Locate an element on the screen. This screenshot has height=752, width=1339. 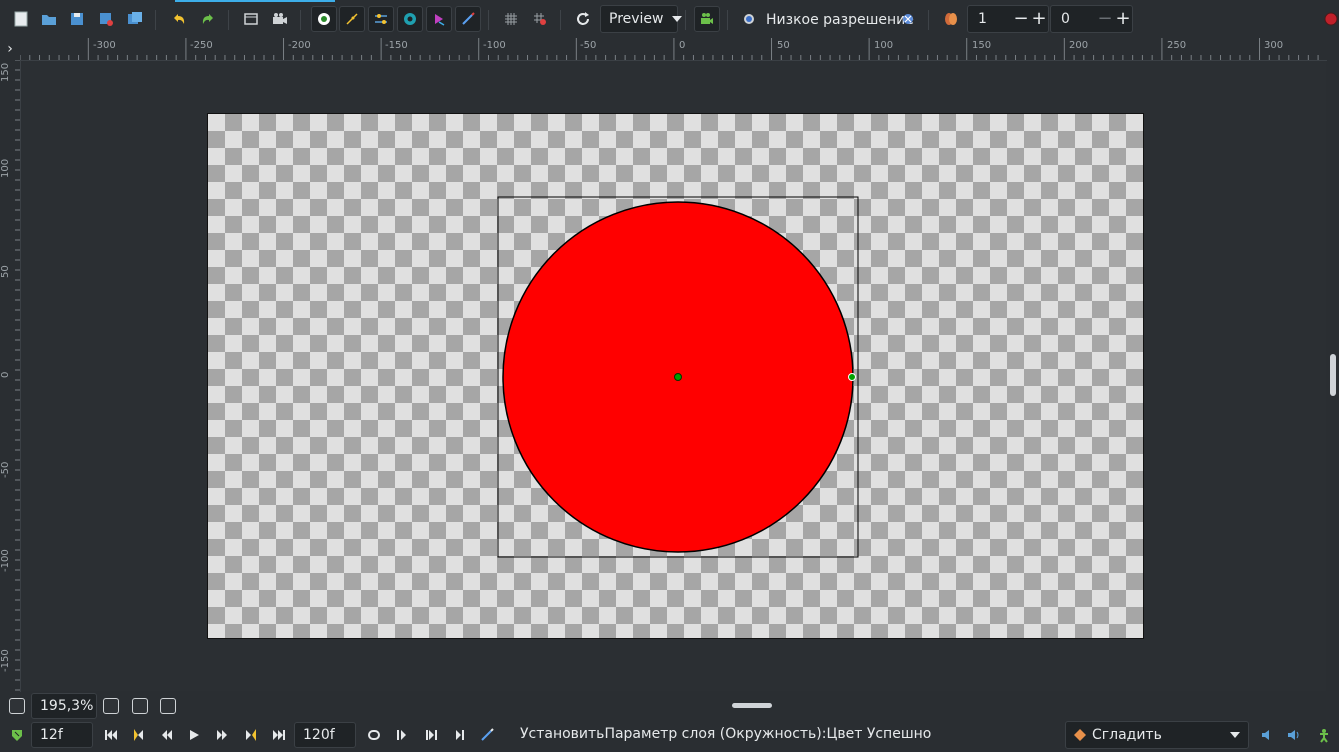
next-frame-icon is located at coordinates (222, 735).